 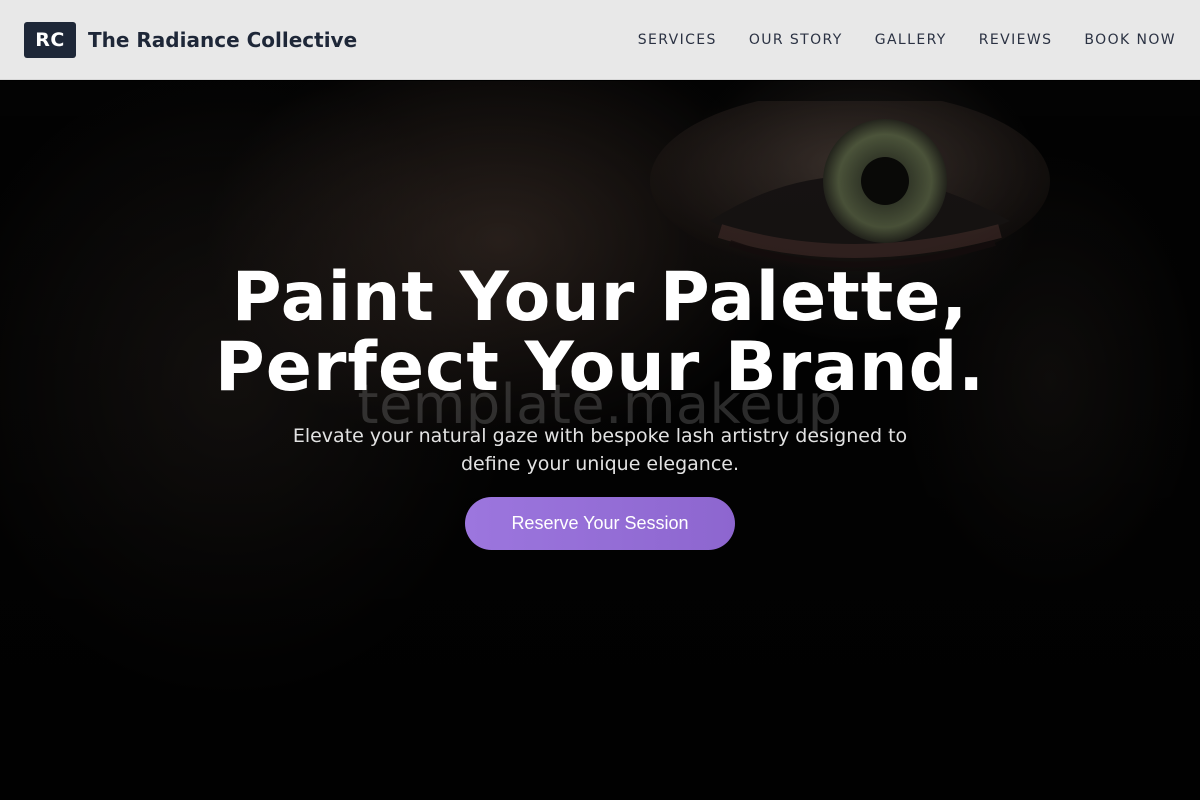 What do you see at coordinates (796, 40) in the screenshot?
I see `nav-link-our-story: OUR STORY` at bounding box center [796, 40].